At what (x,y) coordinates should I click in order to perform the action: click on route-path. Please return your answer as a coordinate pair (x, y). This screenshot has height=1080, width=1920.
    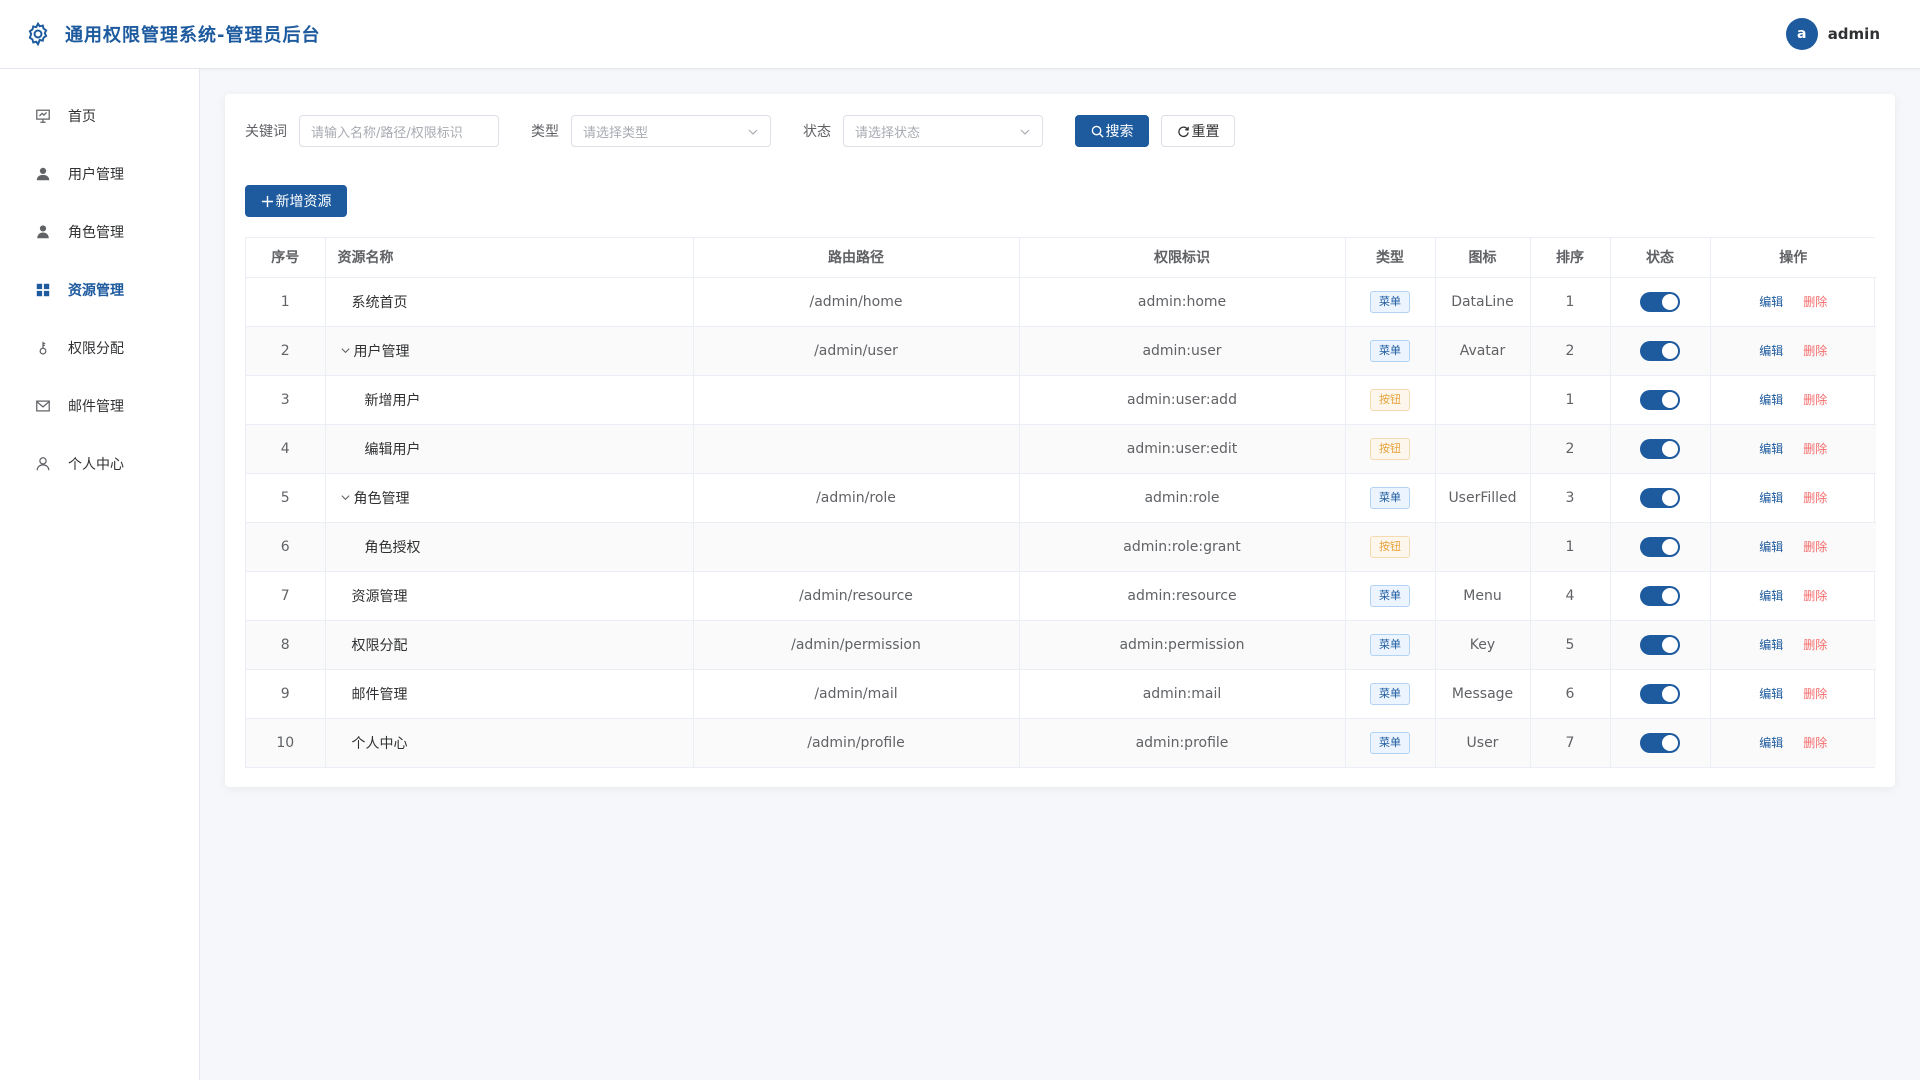
    Looking at the image, I should click on (856, 547).